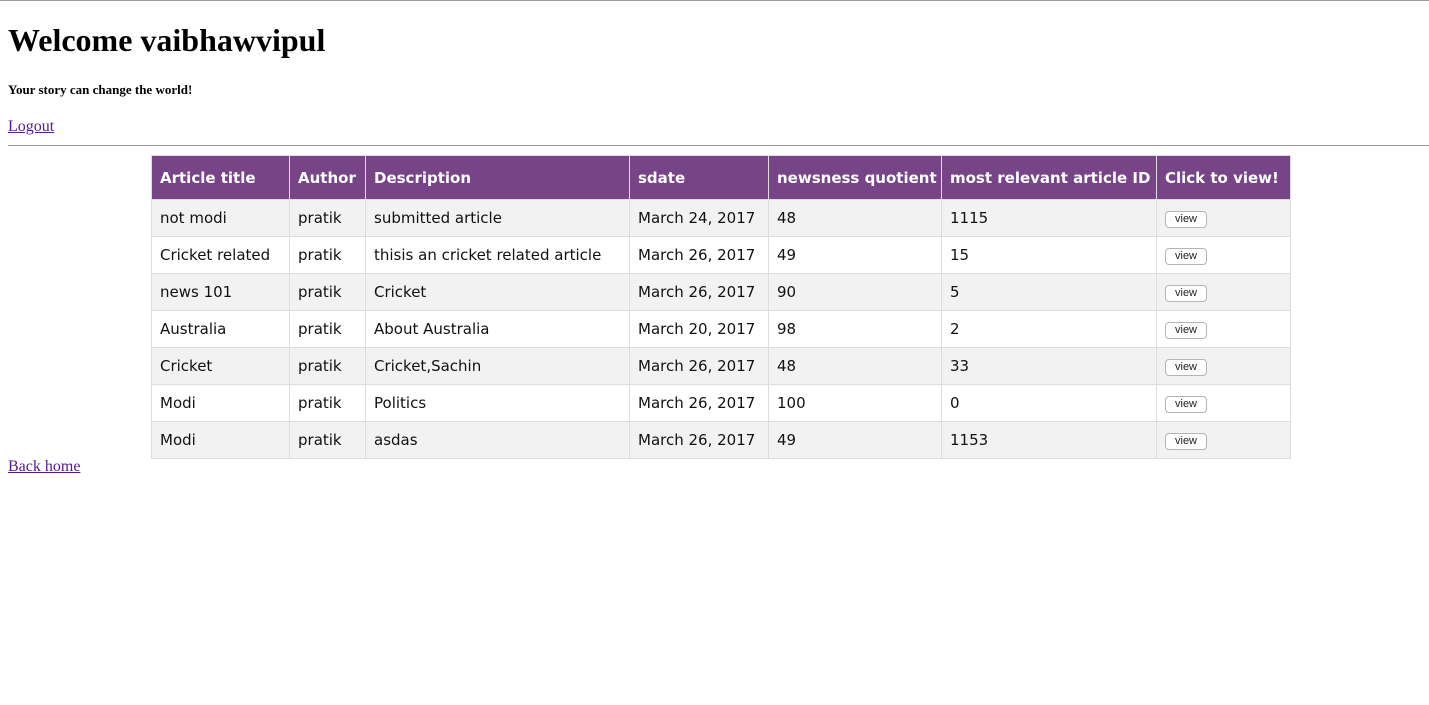 This screenshot has width=1429, height=705. What do you see at coordinates (220, 218) in the screenshot?
I see `cell-title: not modi` at bounding box center [220, 218].